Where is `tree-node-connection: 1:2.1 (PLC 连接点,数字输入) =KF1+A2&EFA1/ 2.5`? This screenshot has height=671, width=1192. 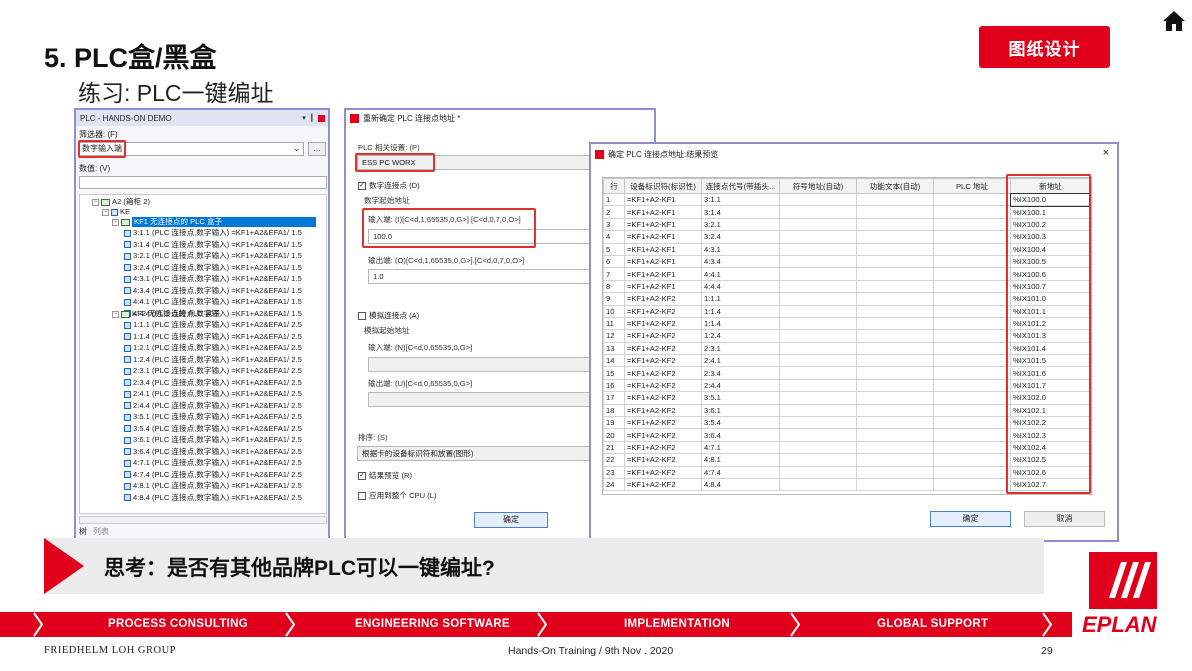
tree-node-connection: 1:2.1 (PLC 连接点,数字输入) =KF1+A2&EFA1/ 2.5 is located at coordinates (213, 348).